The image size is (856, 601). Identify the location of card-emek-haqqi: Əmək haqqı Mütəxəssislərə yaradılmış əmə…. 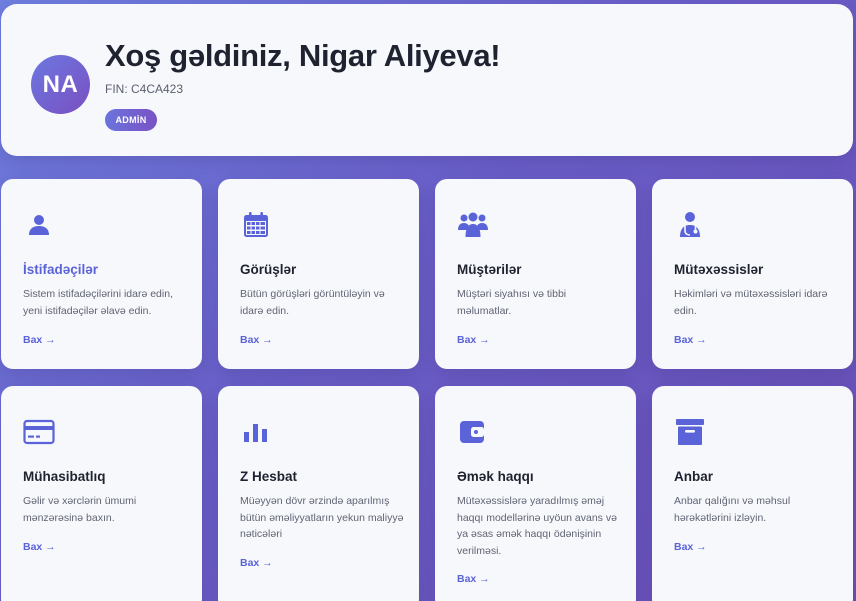
(535, 493).